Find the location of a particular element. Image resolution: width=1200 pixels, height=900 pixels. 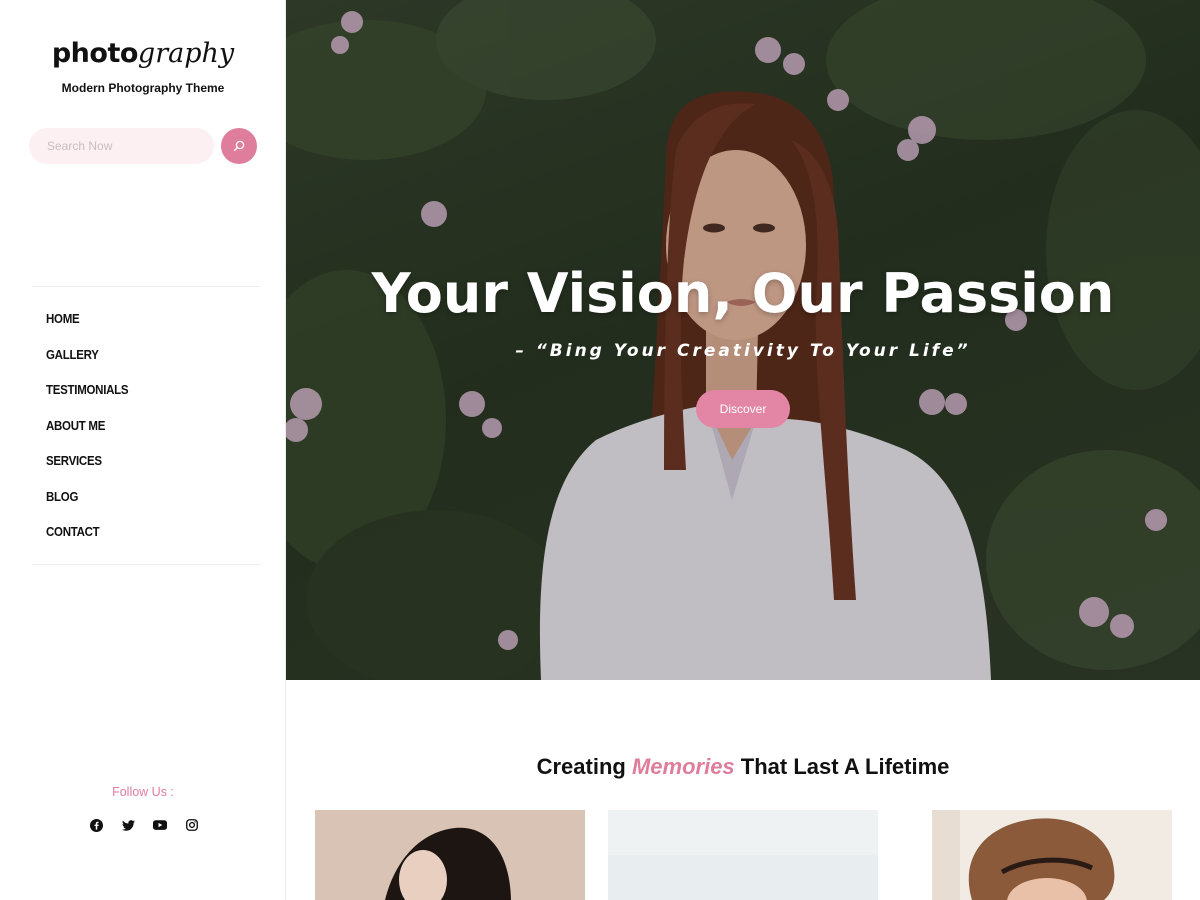

search-button is located at coordinates (239, 146).